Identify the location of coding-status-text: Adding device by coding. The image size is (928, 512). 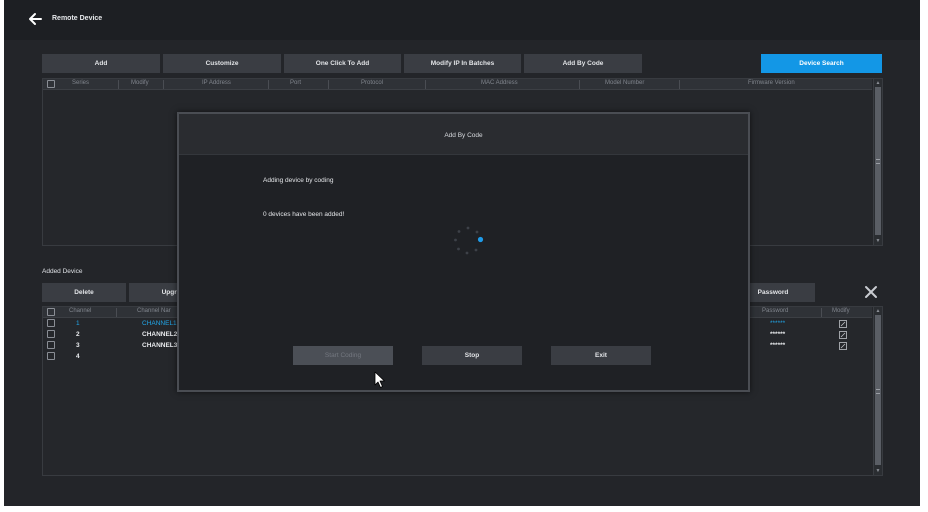
(298, 180).